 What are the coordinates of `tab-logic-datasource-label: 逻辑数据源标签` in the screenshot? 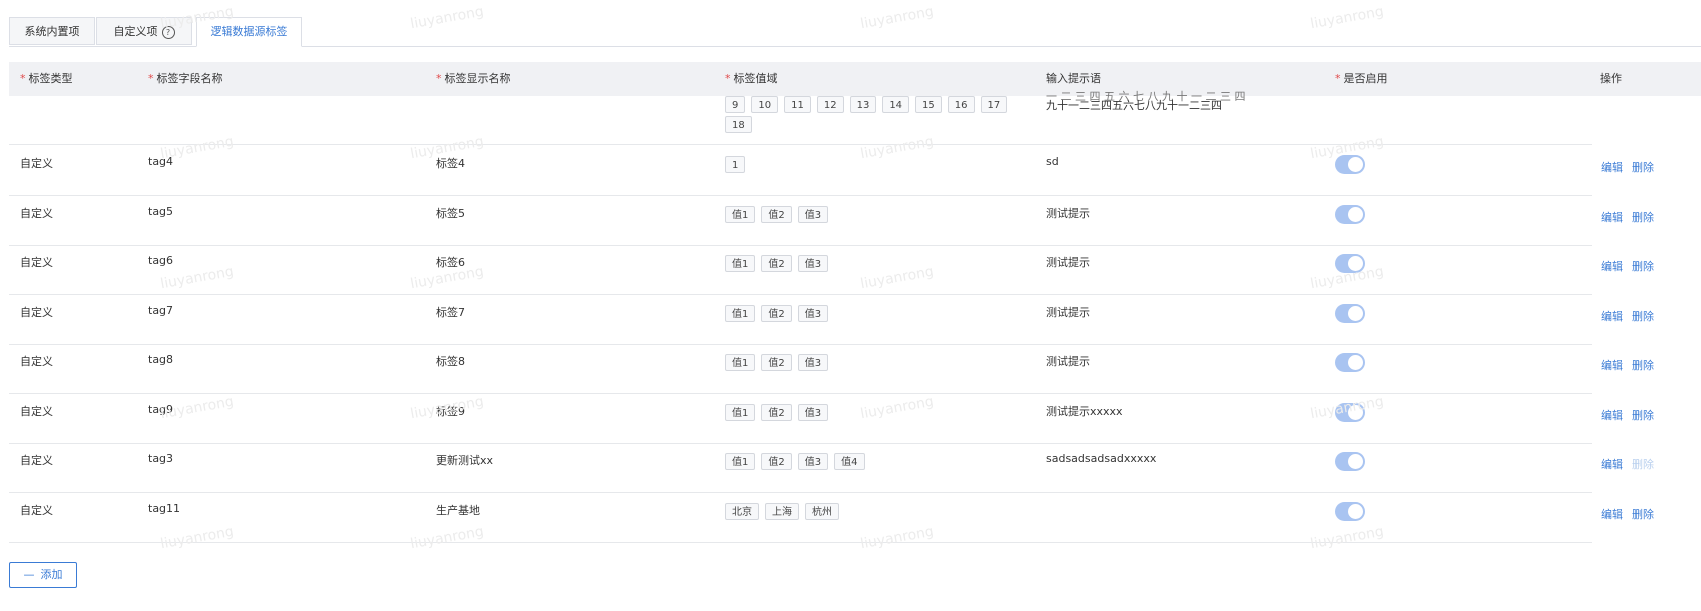 It's located at (249, 31).